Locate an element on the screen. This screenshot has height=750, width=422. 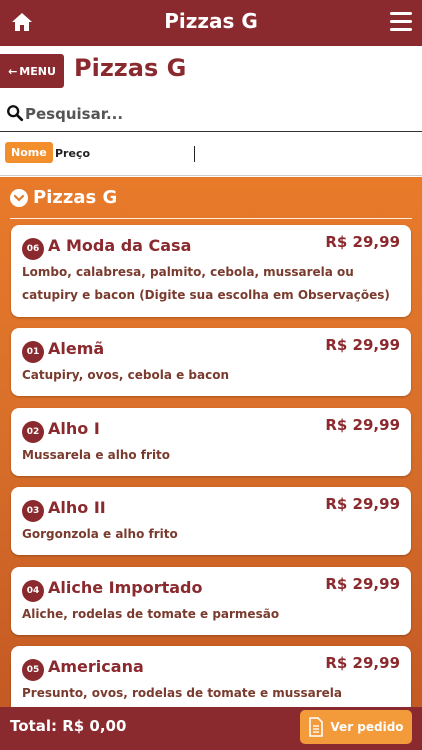
section-divider is located at coordinates (211, 218).